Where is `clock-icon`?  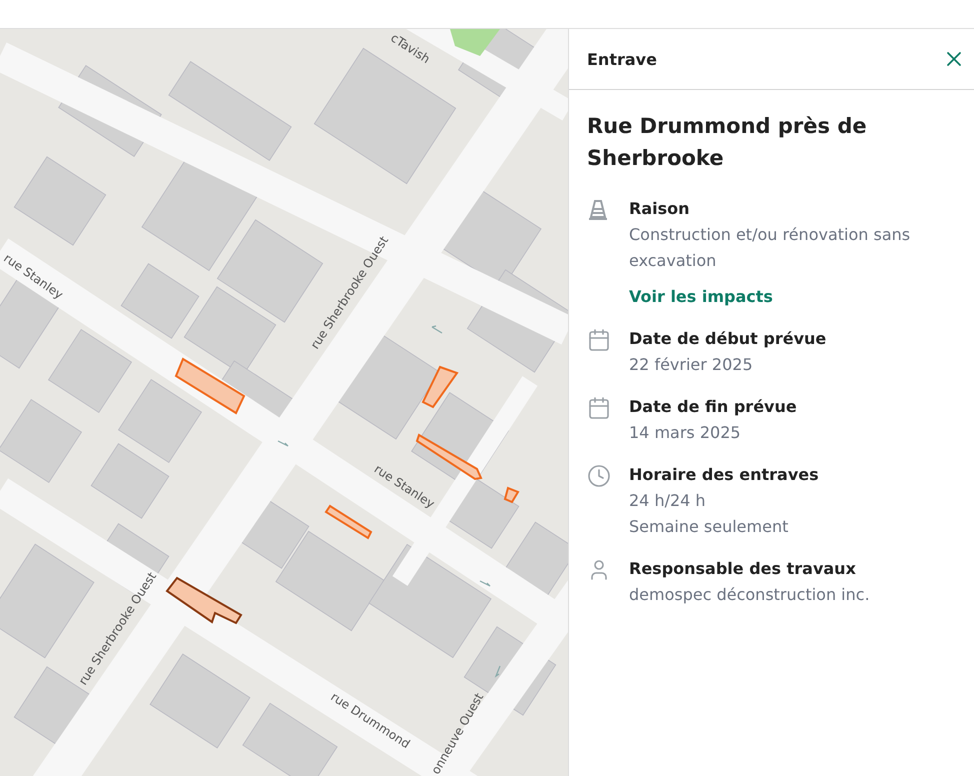
clock-icon is located at coordinates (599, 476).